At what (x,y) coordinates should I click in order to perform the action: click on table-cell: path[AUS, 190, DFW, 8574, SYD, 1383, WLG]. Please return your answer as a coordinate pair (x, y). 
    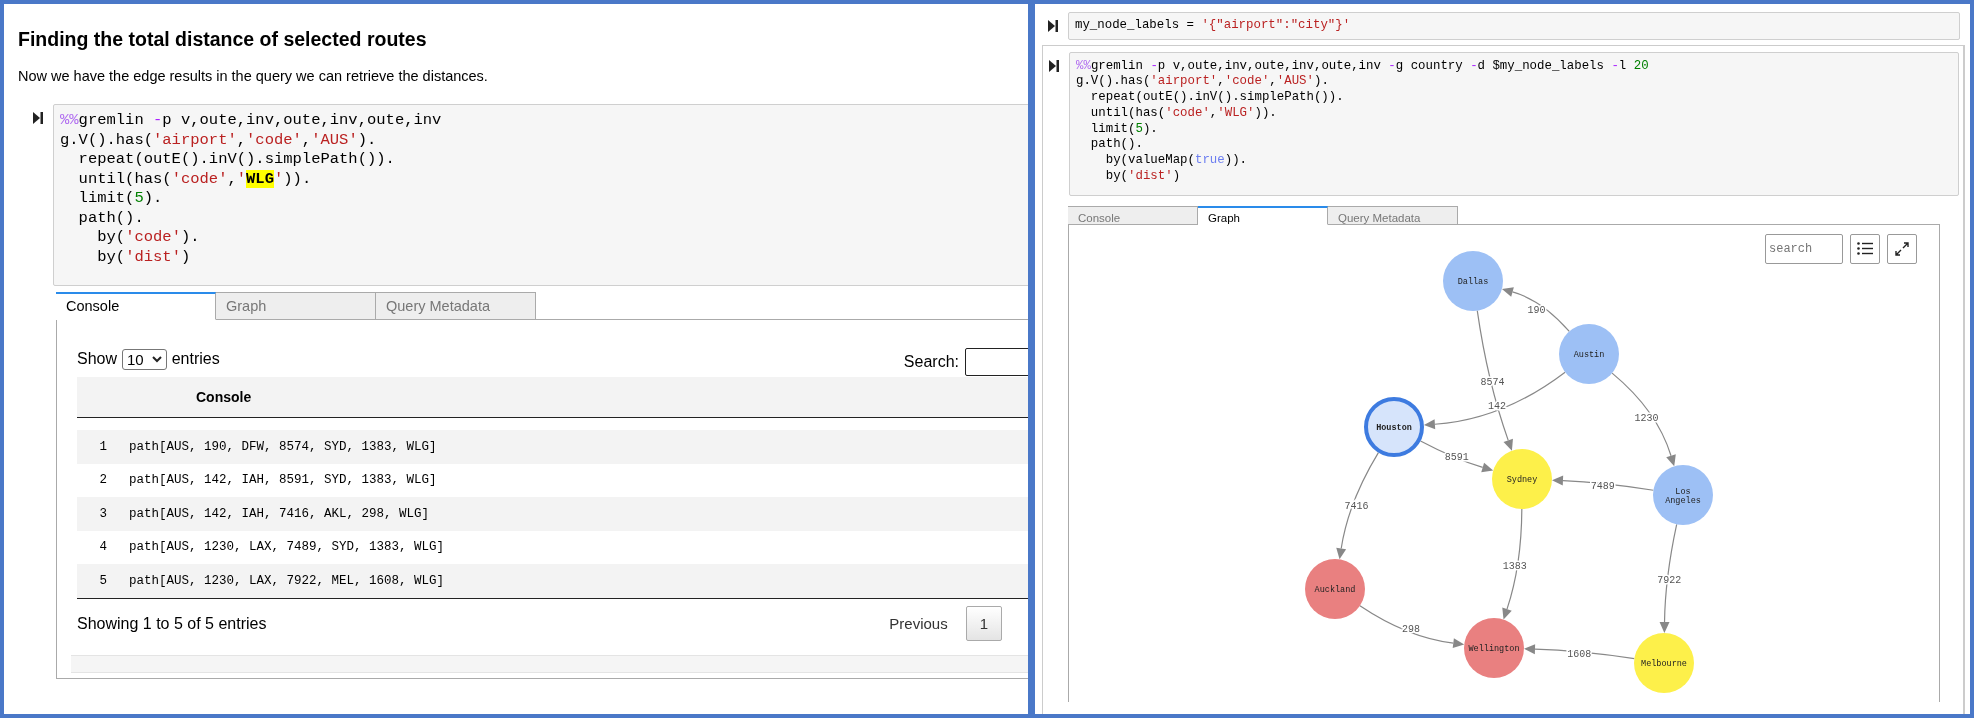
    Looking at the image, I should click on (283, 446).